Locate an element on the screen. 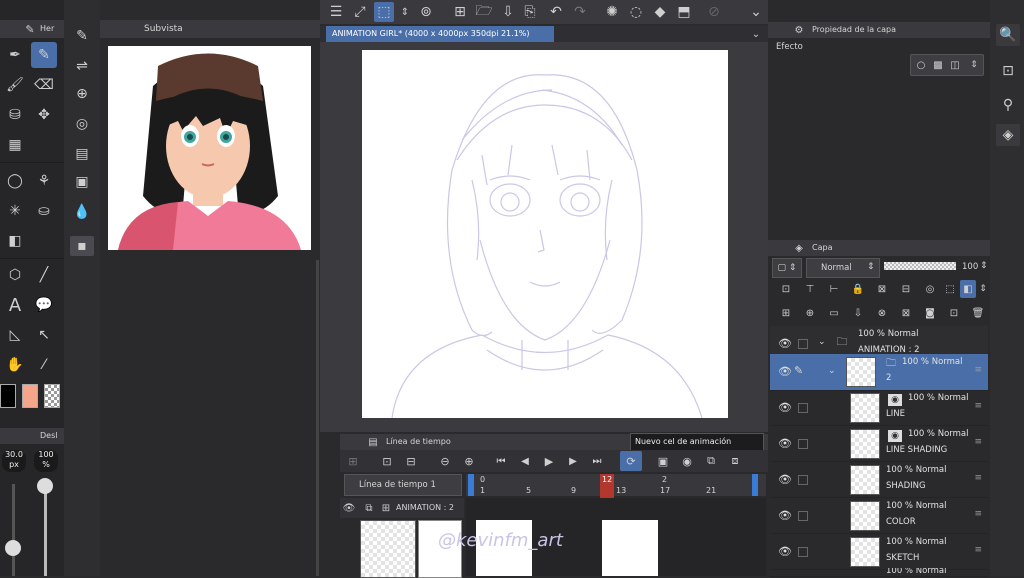 The width and height of the screenshot is (1024, 578). search-icon: 🔍 is located at coordinates (1008, 35).